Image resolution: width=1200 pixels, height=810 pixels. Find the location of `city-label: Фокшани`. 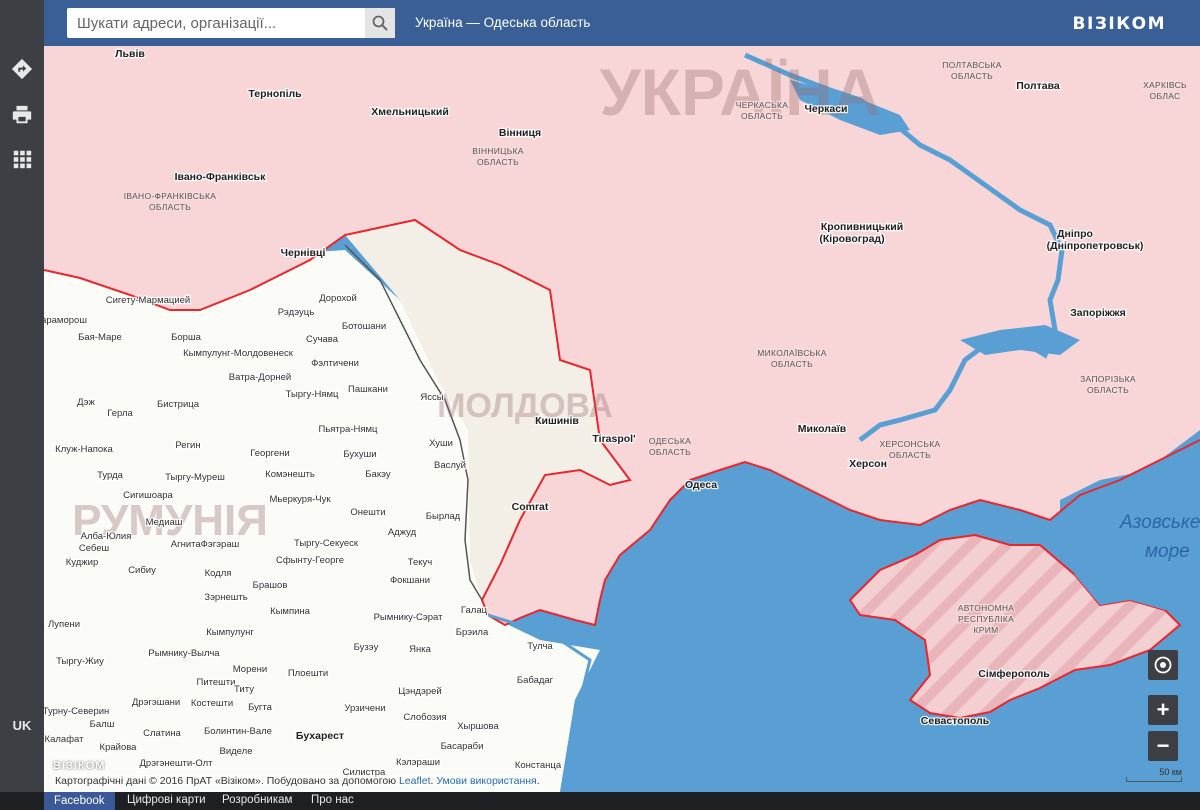

city-label: Фокшани is located at coordinates (410, 581).